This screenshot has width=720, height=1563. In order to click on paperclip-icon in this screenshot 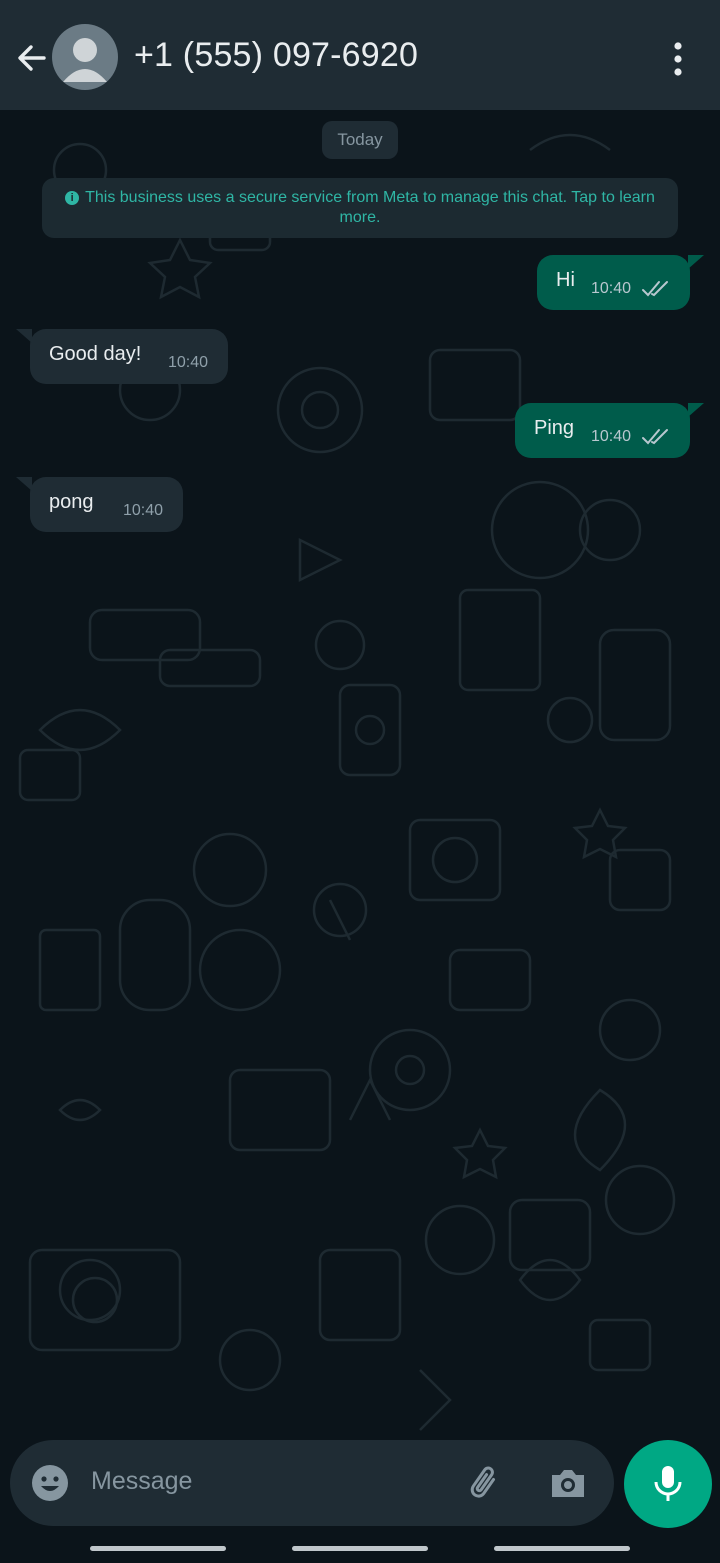, I will do `click(485, 1483)`.